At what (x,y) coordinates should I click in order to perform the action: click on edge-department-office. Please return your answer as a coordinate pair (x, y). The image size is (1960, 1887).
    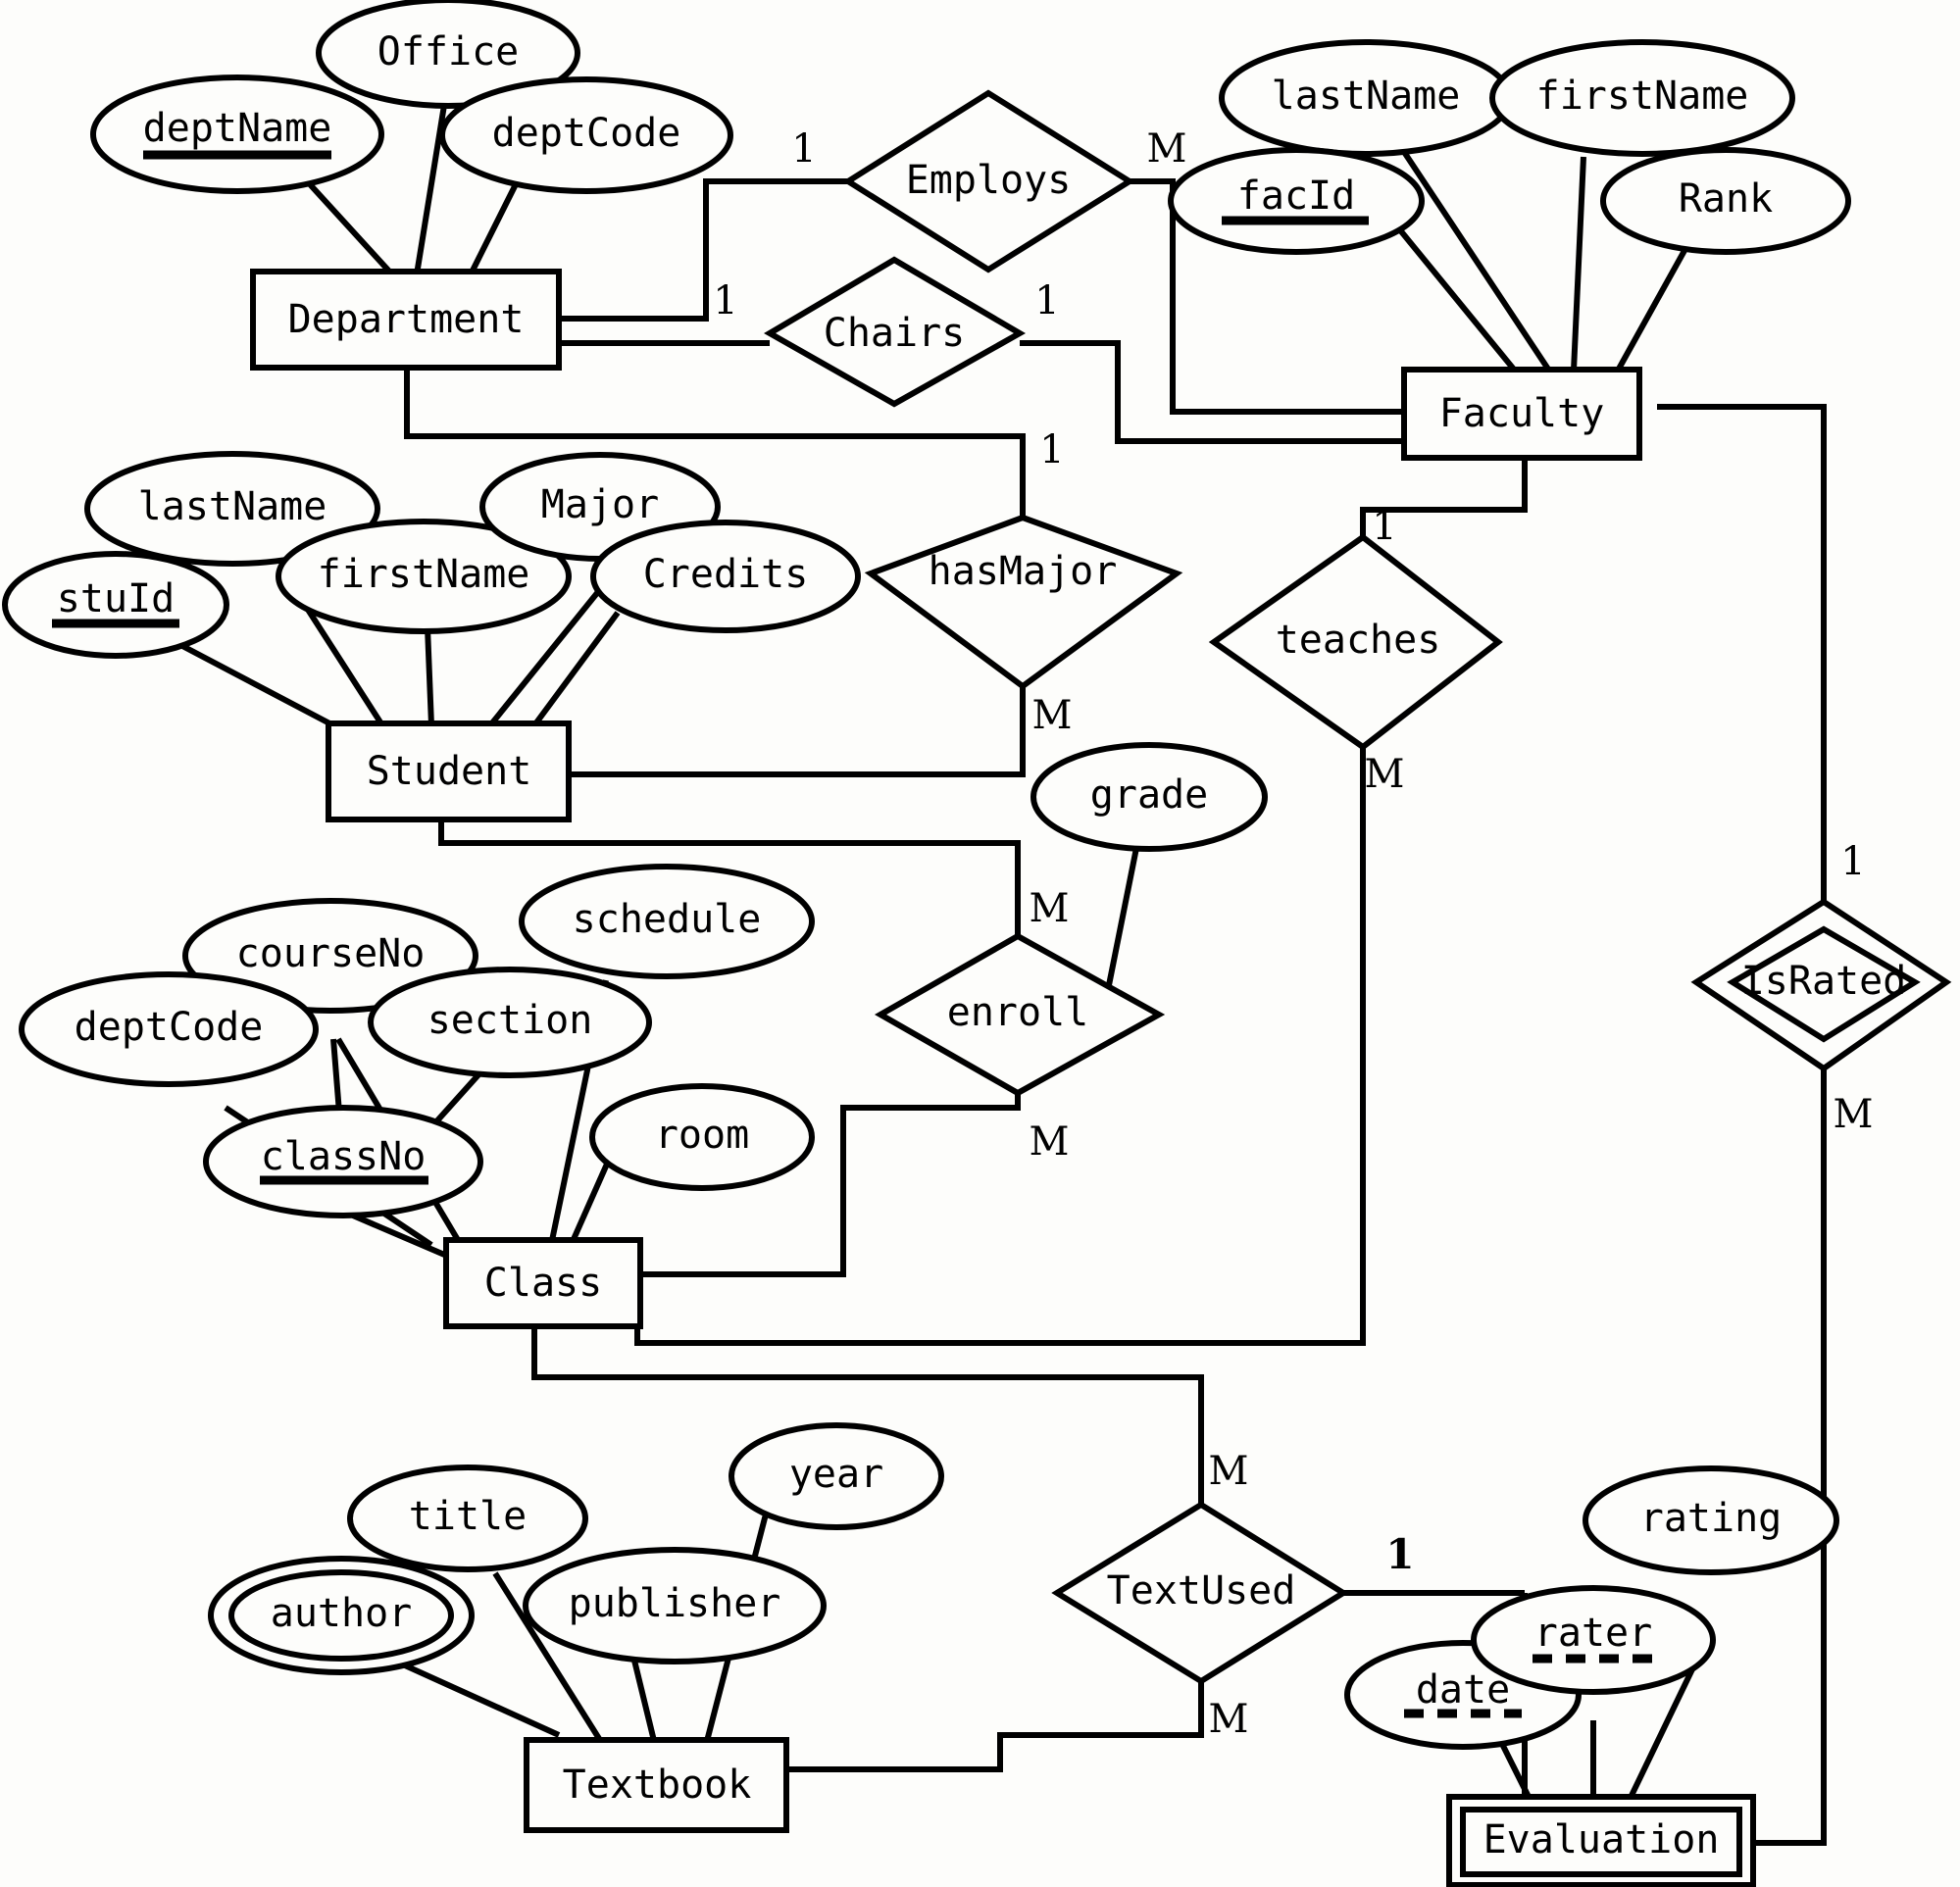
    Looking at the image, I should click on (431, 184).